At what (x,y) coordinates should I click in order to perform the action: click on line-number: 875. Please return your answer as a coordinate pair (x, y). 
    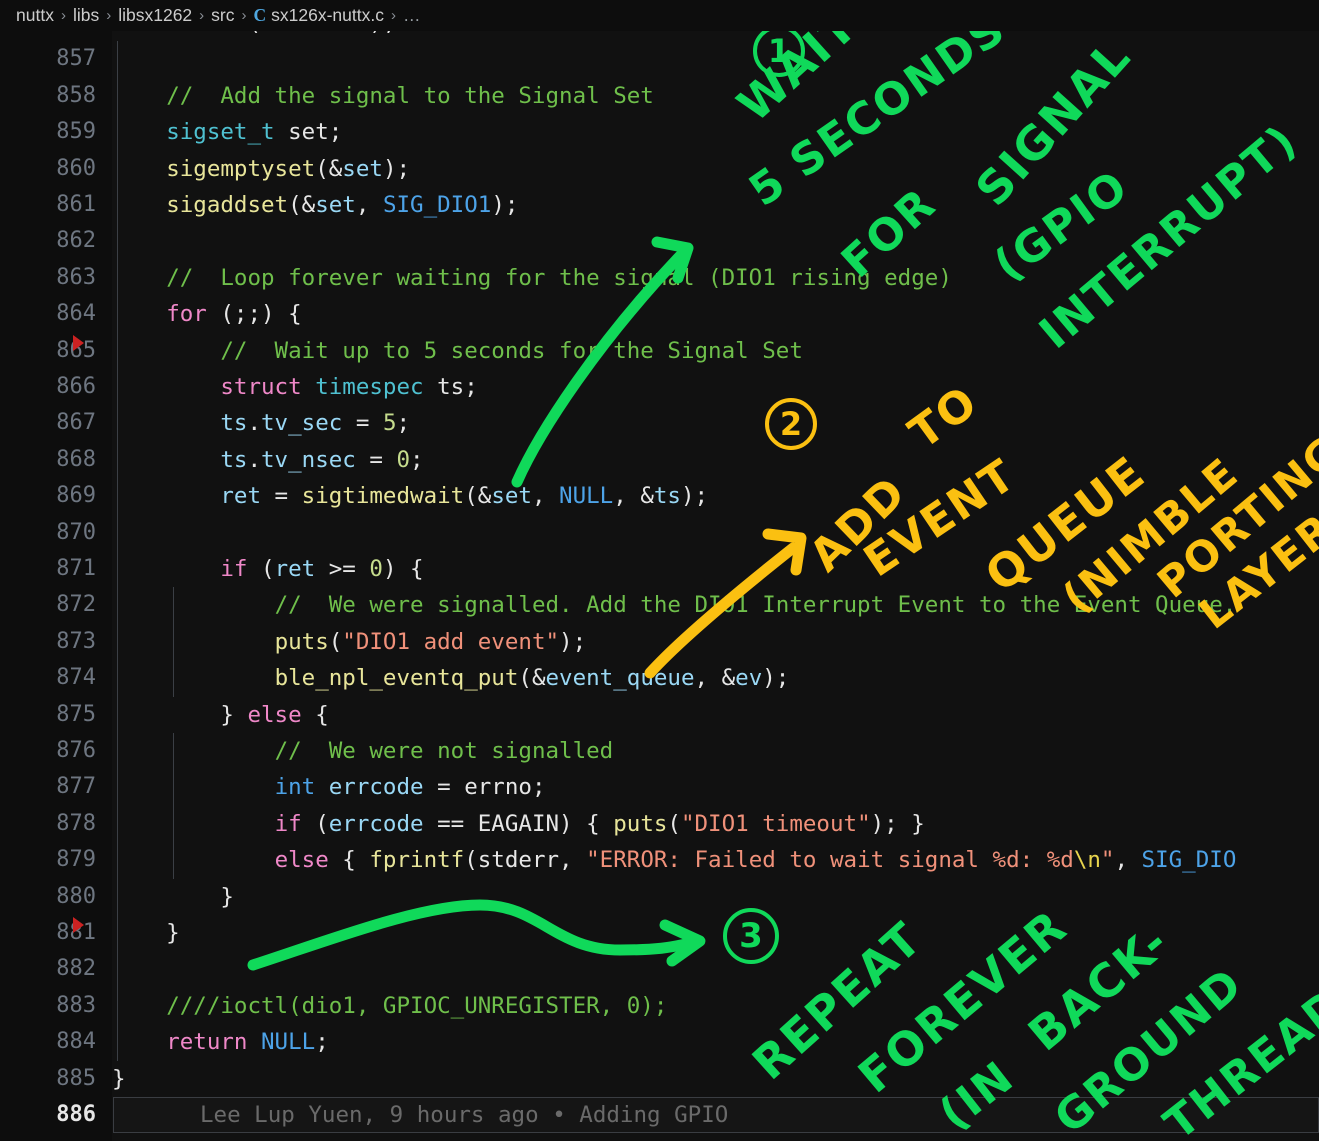
    Looking at the image, I should click on (76, 714).